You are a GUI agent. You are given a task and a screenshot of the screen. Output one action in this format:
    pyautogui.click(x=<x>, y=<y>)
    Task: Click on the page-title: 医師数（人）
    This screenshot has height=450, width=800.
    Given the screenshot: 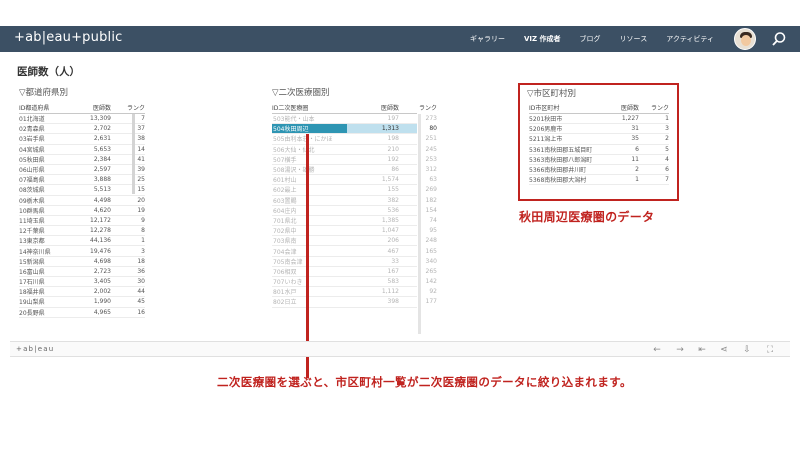 What is the action you would take?
    pyautogui.click(x=48, y=72)
    